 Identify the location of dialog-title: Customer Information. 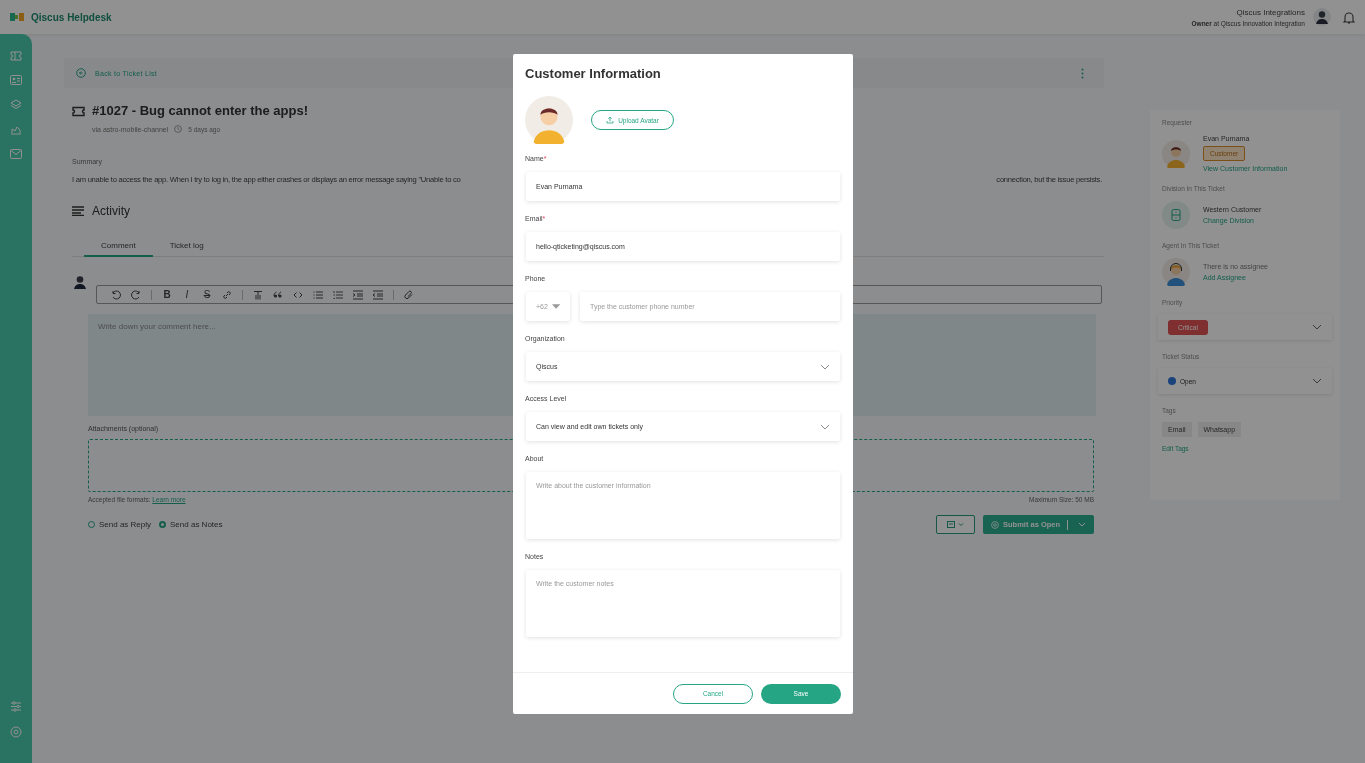
(593, 74).